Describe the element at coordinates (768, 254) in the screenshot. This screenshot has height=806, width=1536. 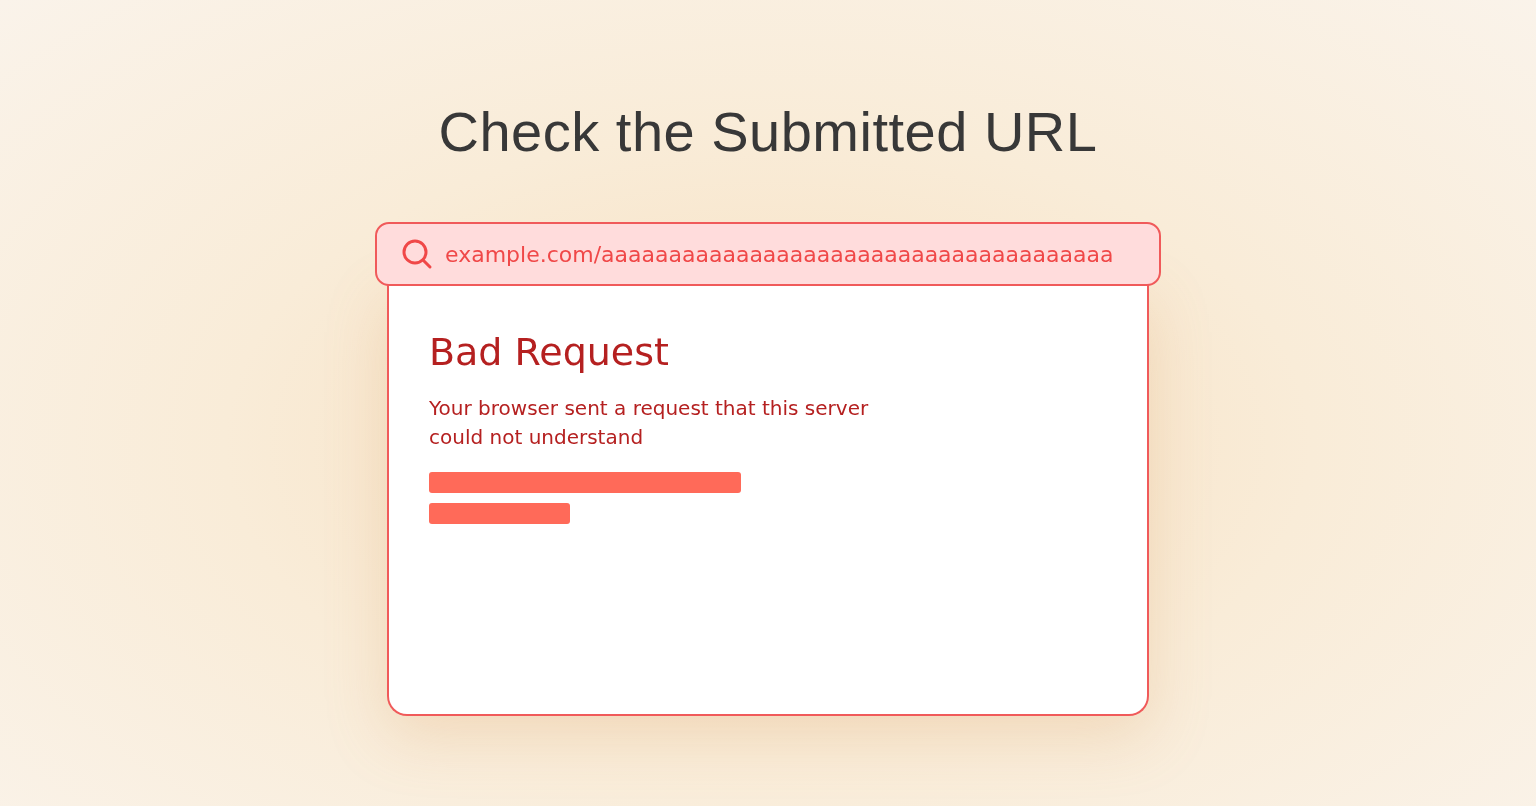
I see `url-field: example.com/aaaaaaaaaaaaaaaaaaaaaaaaaaaaaaaaaaaaaa` at that location.